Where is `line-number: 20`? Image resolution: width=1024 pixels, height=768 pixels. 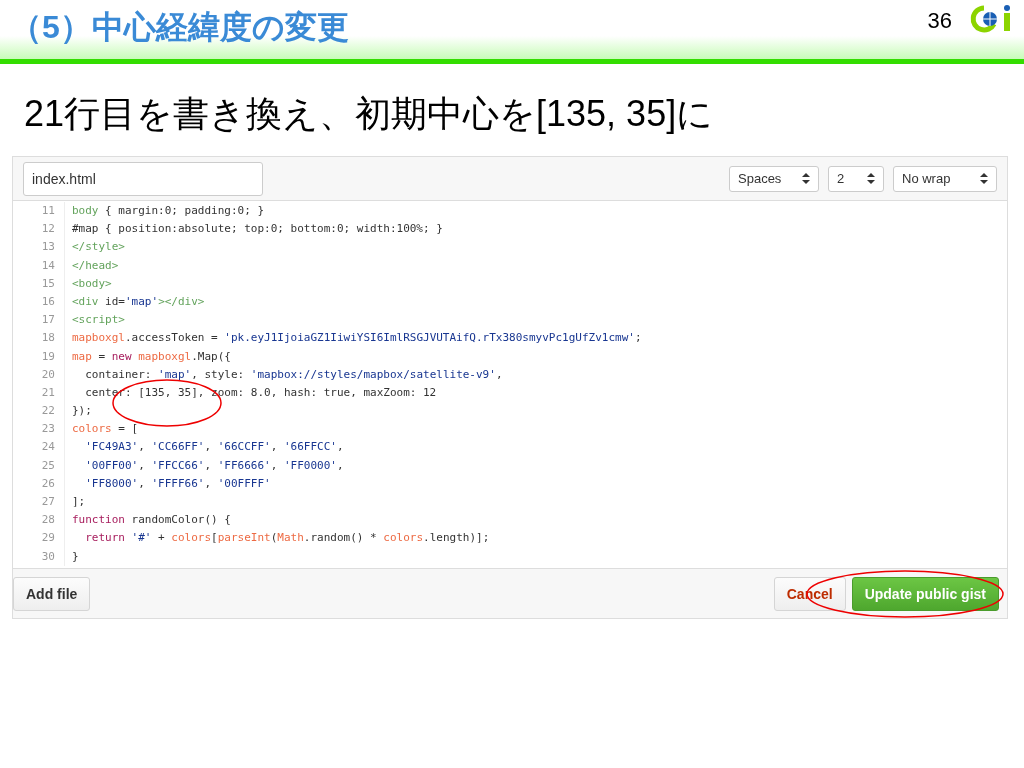
line-number: 20 is located at coordinates (39, 374).